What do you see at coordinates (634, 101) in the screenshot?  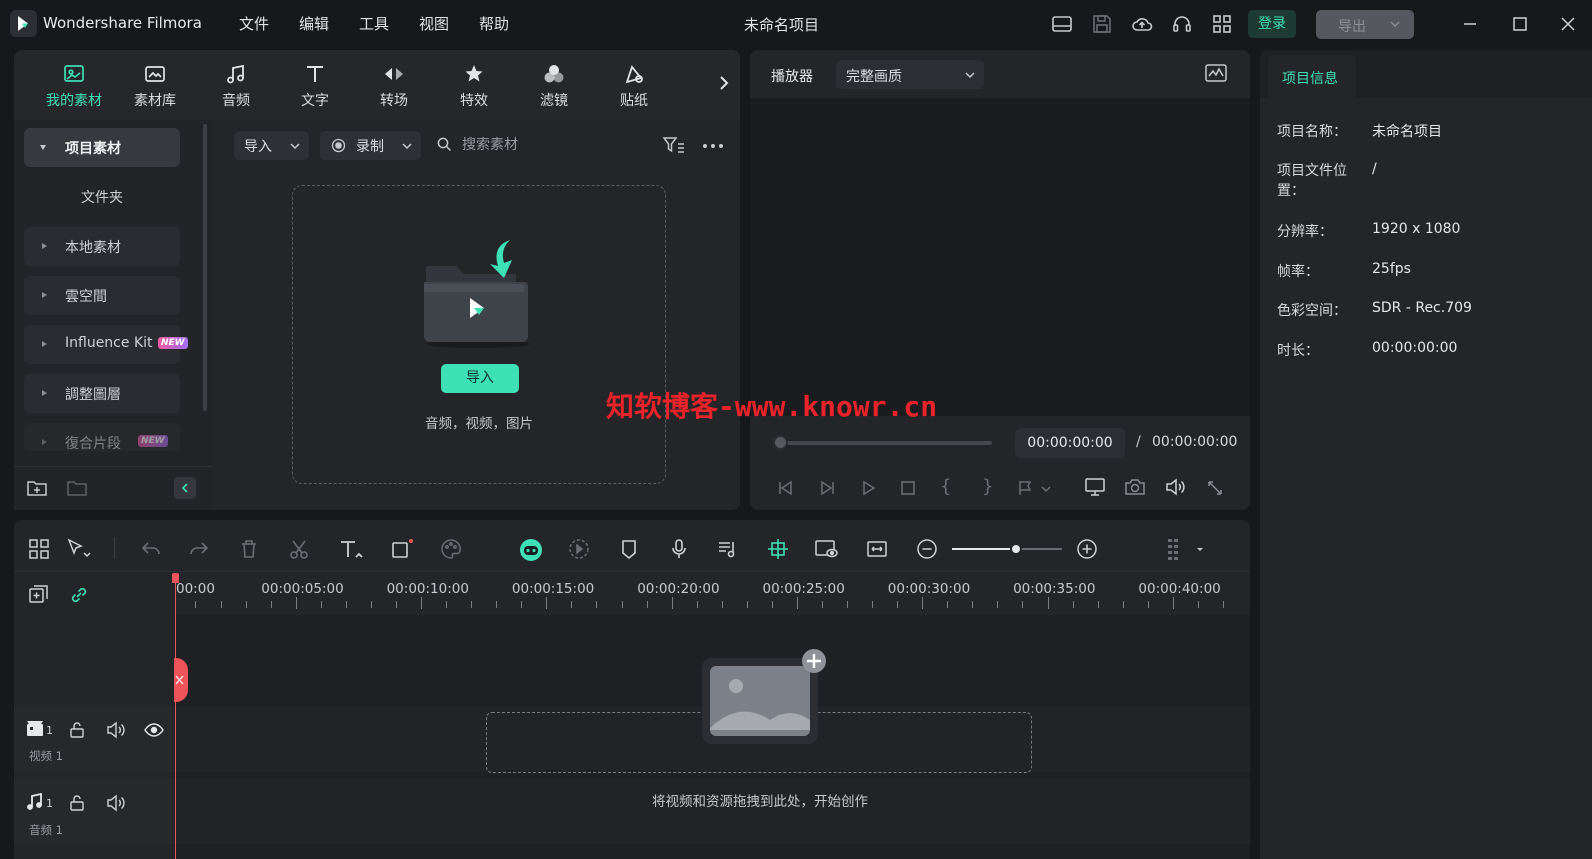 I see `tab-label: 贴纸` at bounding box center [634, 101].